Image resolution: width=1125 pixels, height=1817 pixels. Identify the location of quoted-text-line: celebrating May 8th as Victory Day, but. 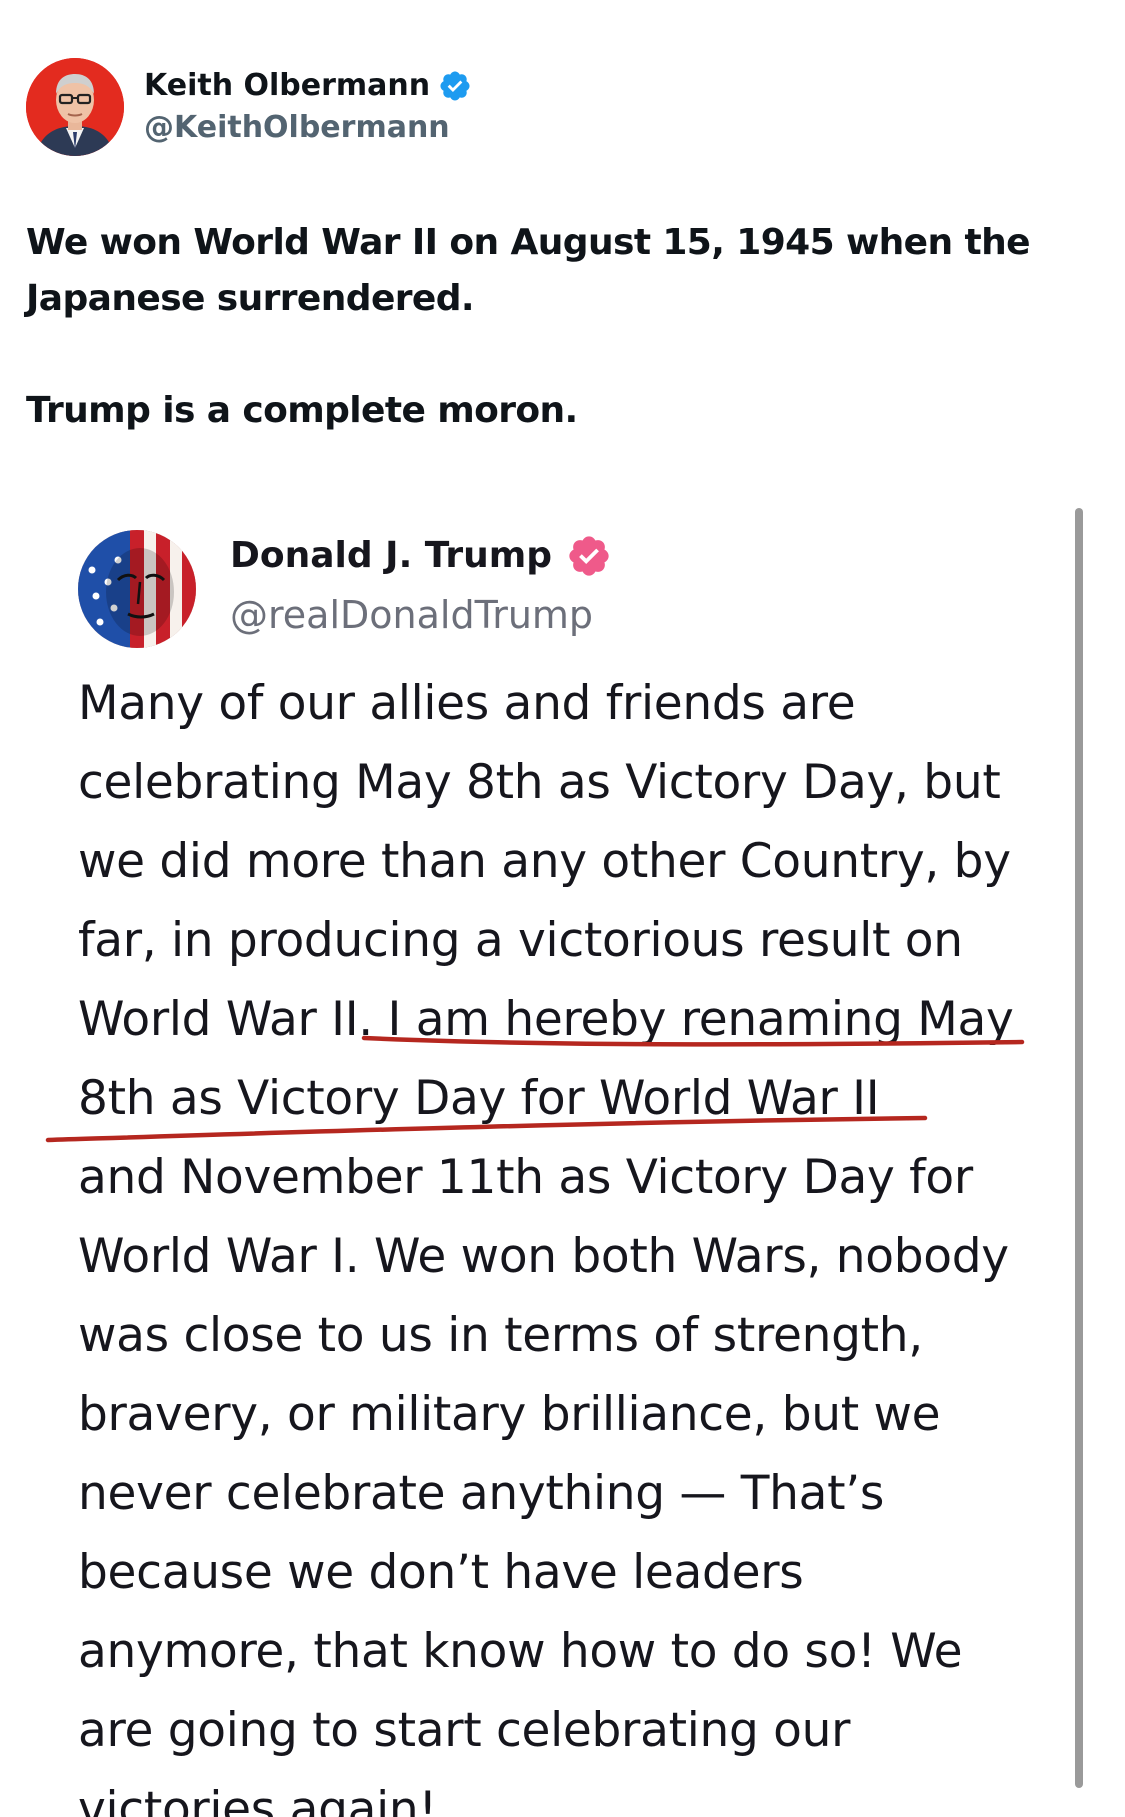
(539, 782).